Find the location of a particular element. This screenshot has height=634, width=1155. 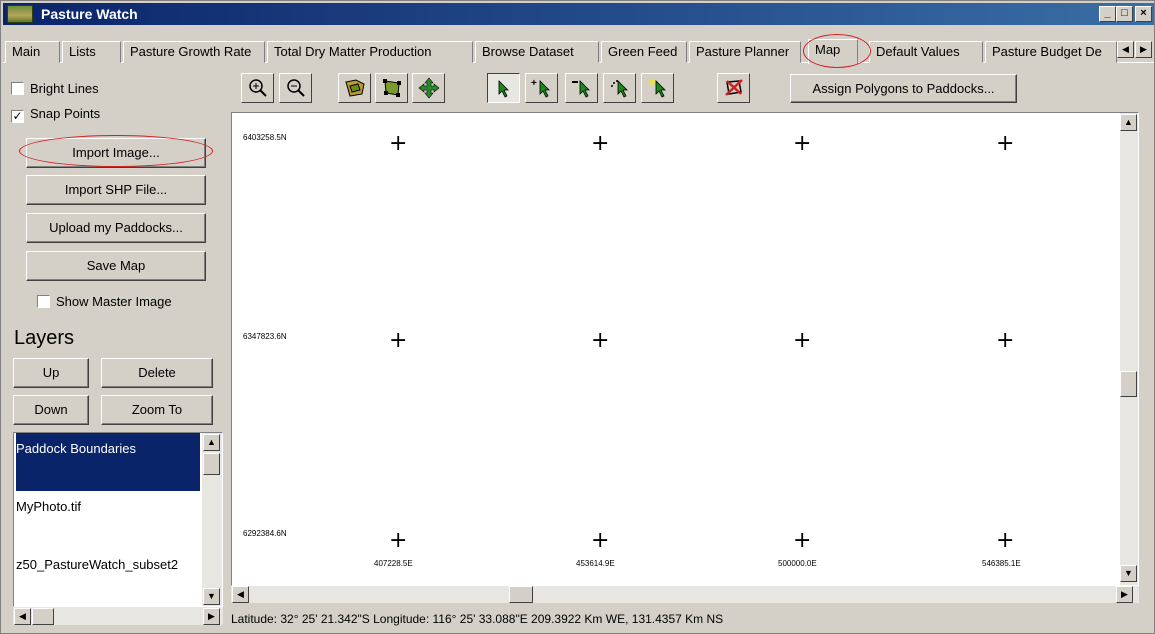

tab-lists: Lists is located at coordinates (91, 52).